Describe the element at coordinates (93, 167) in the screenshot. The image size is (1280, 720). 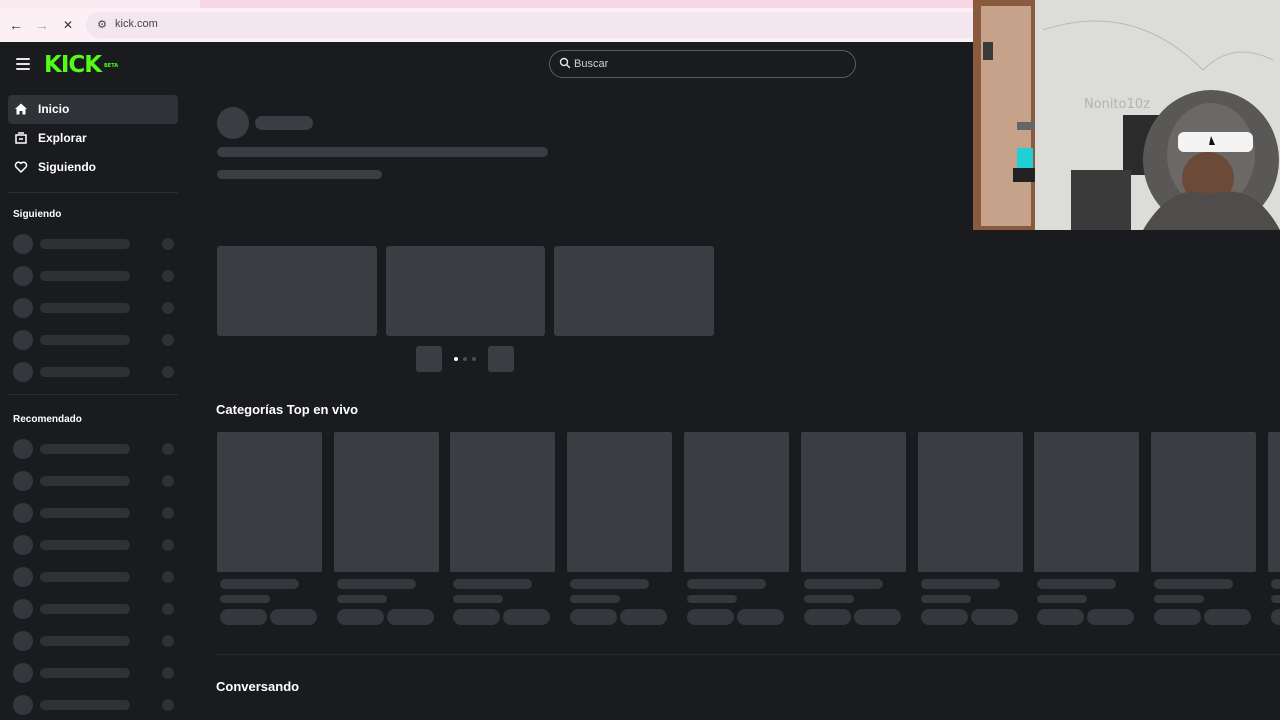
I see `sidebar-item-siguiendo: Siguiendo` at that location.